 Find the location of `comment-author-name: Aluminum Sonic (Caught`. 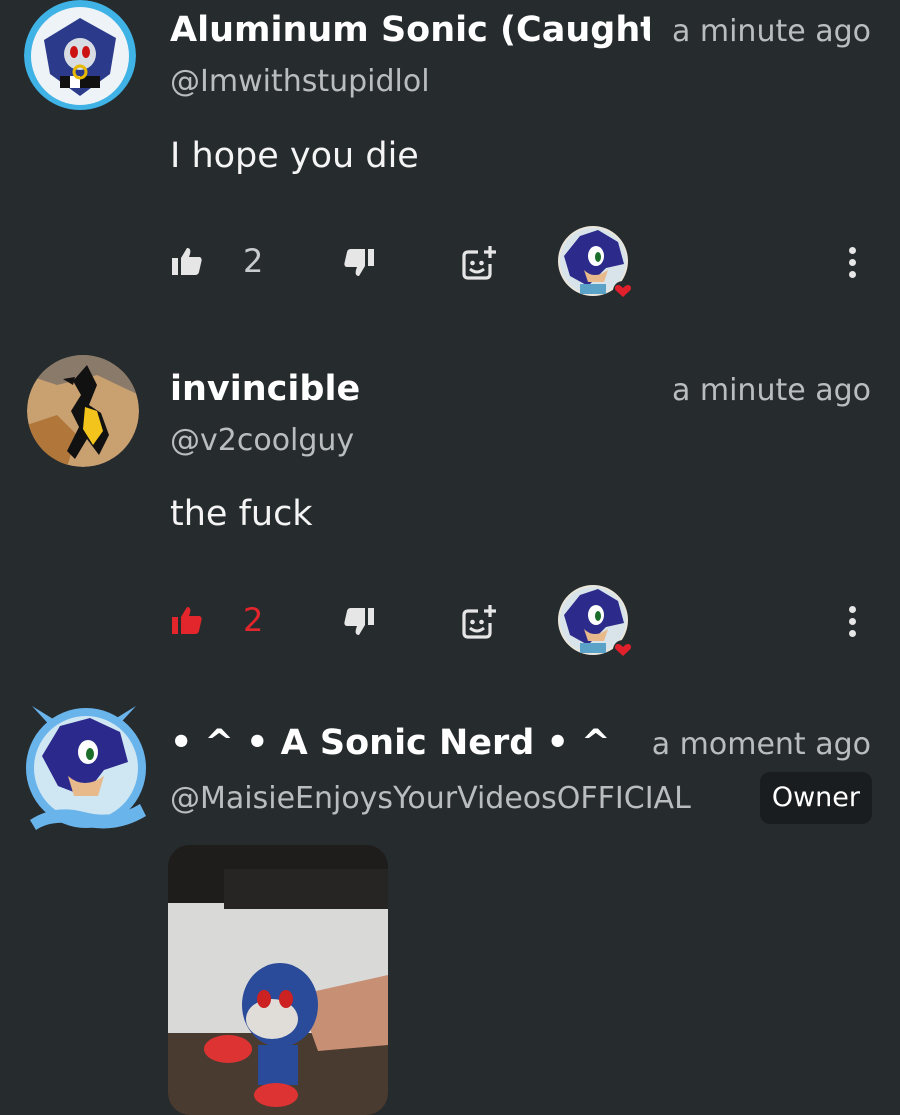

comment-author-name: Aluminum Sonic (Caught is located at coordinates (410, 30).